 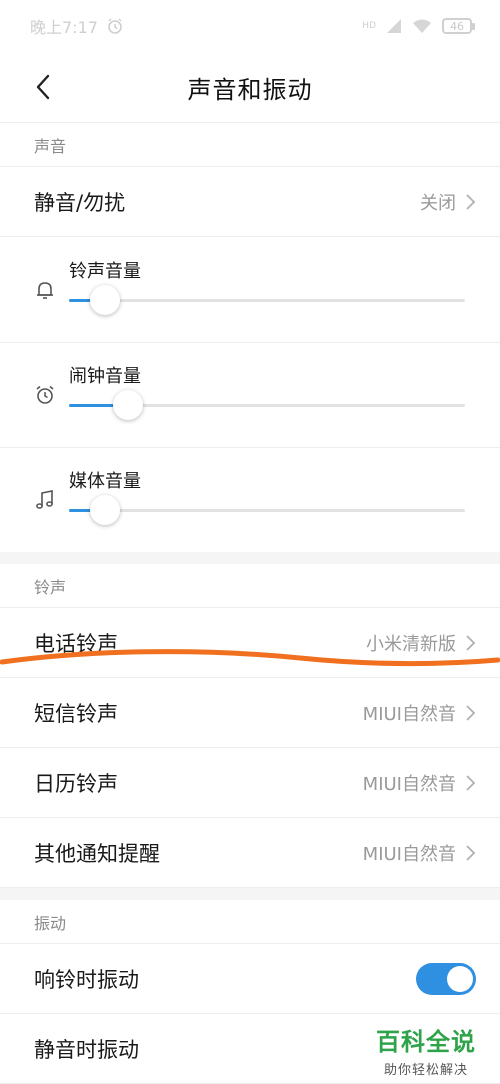 I want to click on wifi-icon, so click(x=422, y=26).